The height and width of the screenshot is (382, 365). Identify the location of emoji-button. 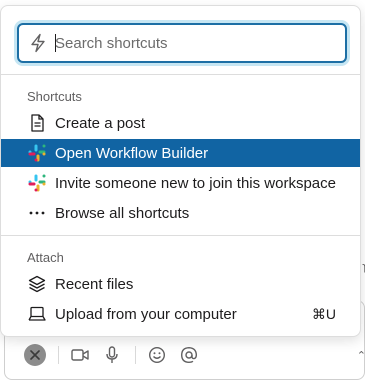
(157, 355).